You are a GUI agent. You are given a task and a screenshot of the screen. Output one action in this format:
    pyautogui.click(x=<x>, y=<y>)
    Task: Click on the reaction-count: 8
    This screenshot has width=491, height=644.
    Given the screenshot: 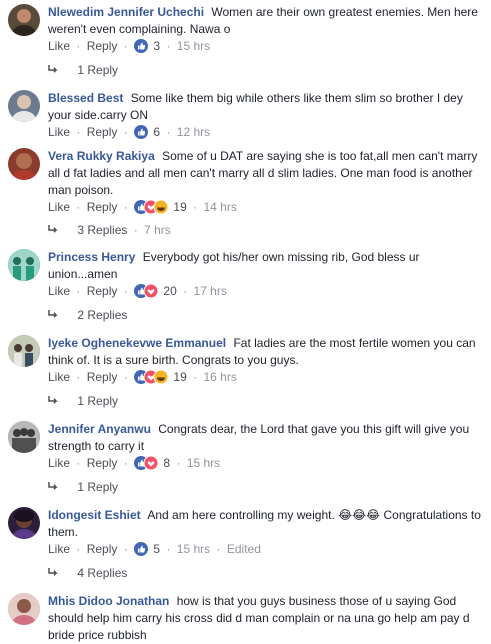 What is the action you would take?
    pyautogui.click(x=166, y=463)
    